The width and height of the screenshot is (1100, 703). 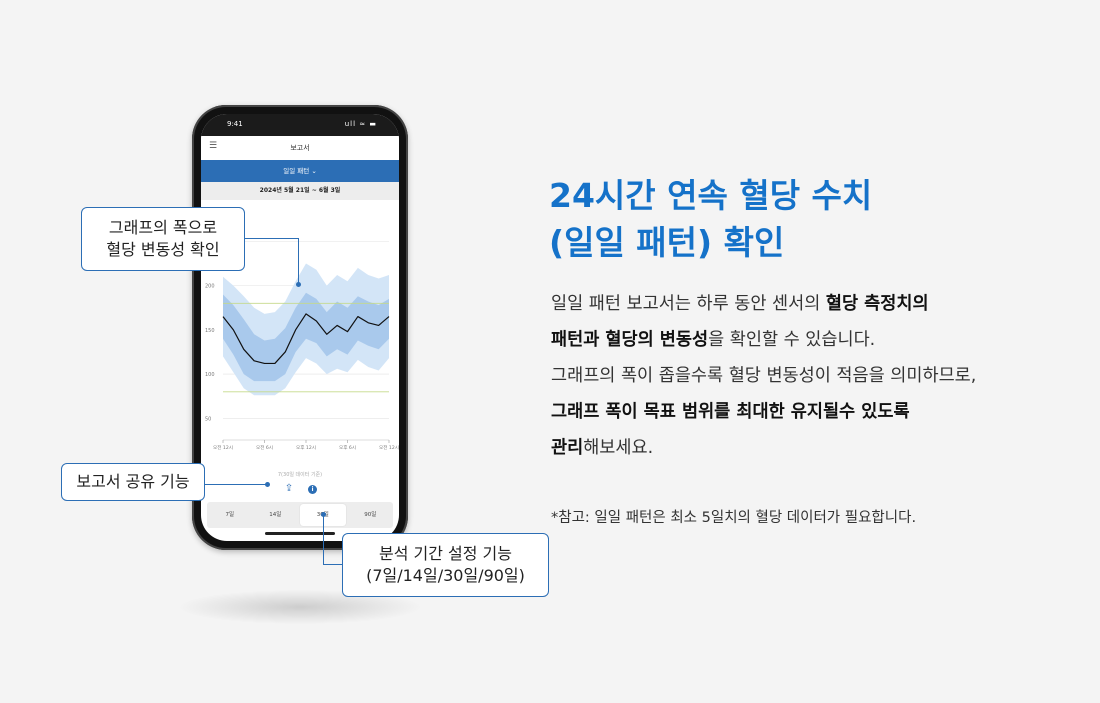 I want to click on status-bar: 9:41 ull ≈ ▬, so click(x=300, y=125).